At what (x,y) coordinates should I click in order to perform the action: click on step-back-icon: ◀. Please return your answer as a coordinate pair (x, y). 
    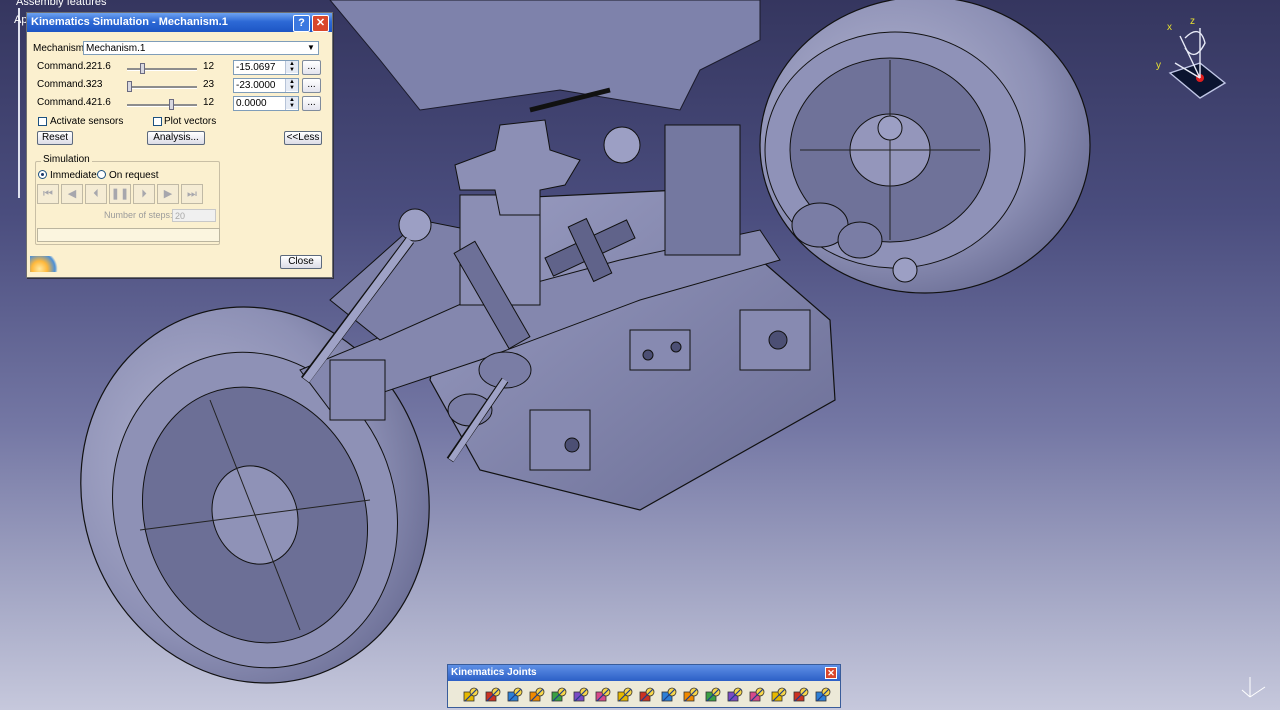
    Looking at the image, I should click on (72, 194).